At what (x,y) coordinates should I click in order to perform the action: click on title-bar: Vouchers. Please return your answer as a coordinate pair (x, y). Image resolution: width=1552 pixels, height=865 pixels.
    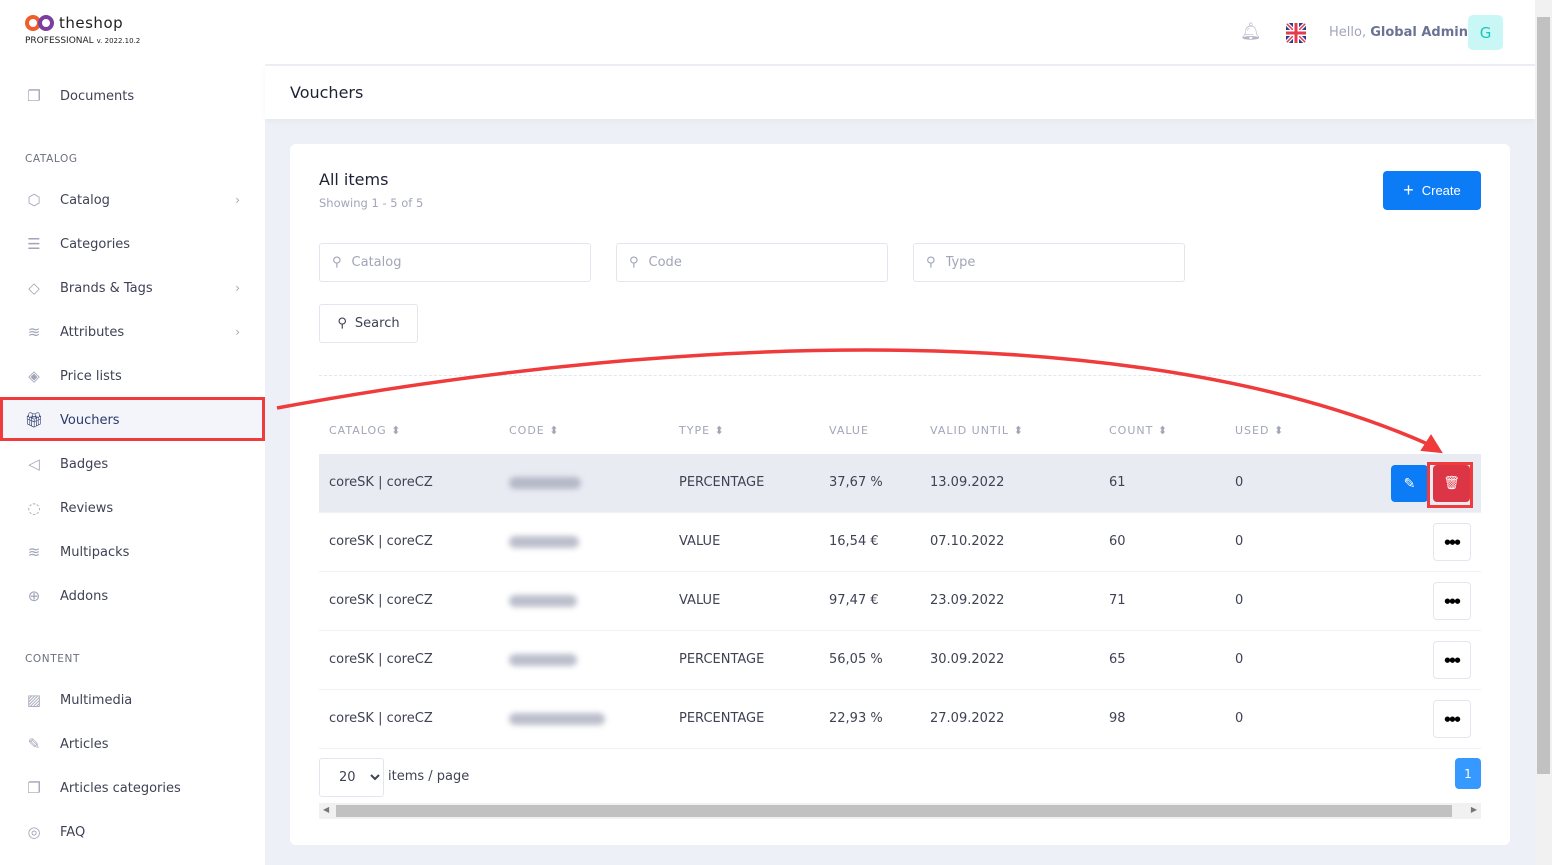
    Looking at the image, I should click on (900, 92).